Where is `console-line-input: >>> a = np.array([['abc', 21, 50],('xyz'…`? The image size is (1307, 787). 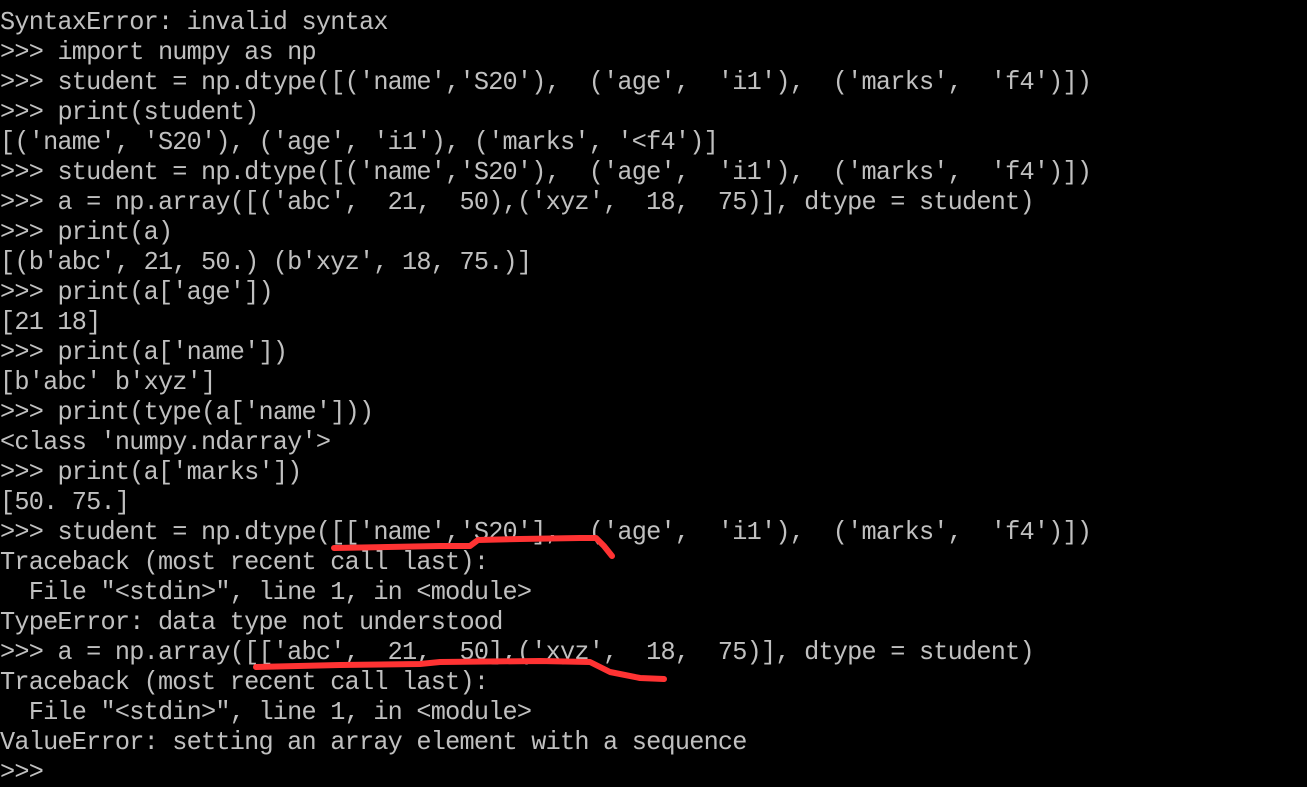
console-line-input: >>> a = np.array([['abc', 21, 50],('xyz'… is located at coordinates (634, 652).